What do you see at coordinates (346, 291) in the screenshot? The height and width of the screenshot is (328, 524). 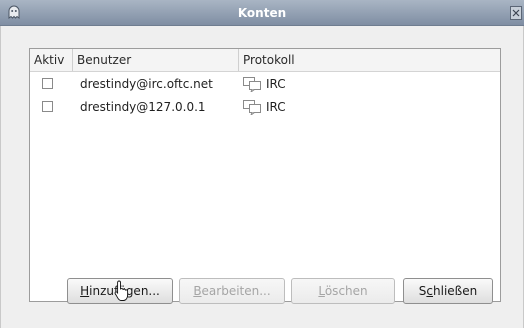 I see `button-label-post: öschen` at bounding box center [346, 291].